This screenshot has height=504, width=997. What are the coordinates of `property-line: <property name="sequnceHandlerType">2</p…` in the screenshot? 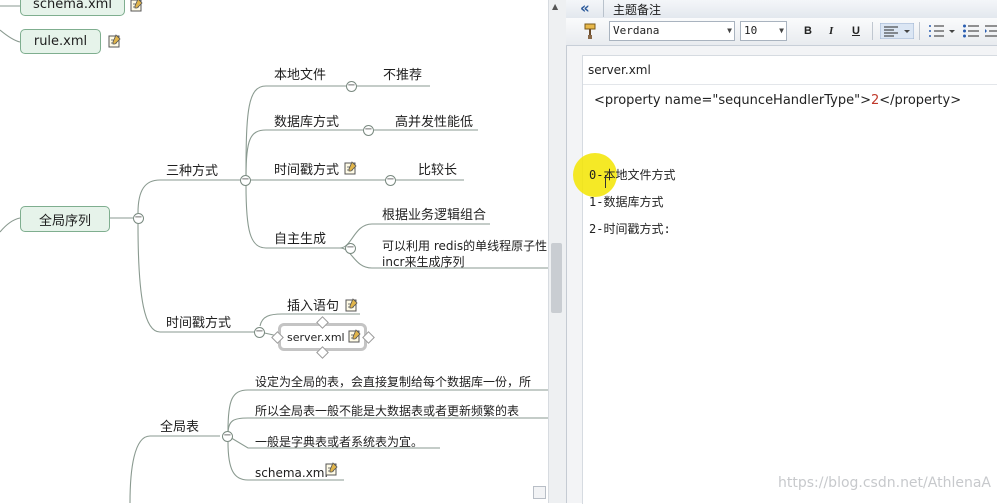 It's located at (777, 100).